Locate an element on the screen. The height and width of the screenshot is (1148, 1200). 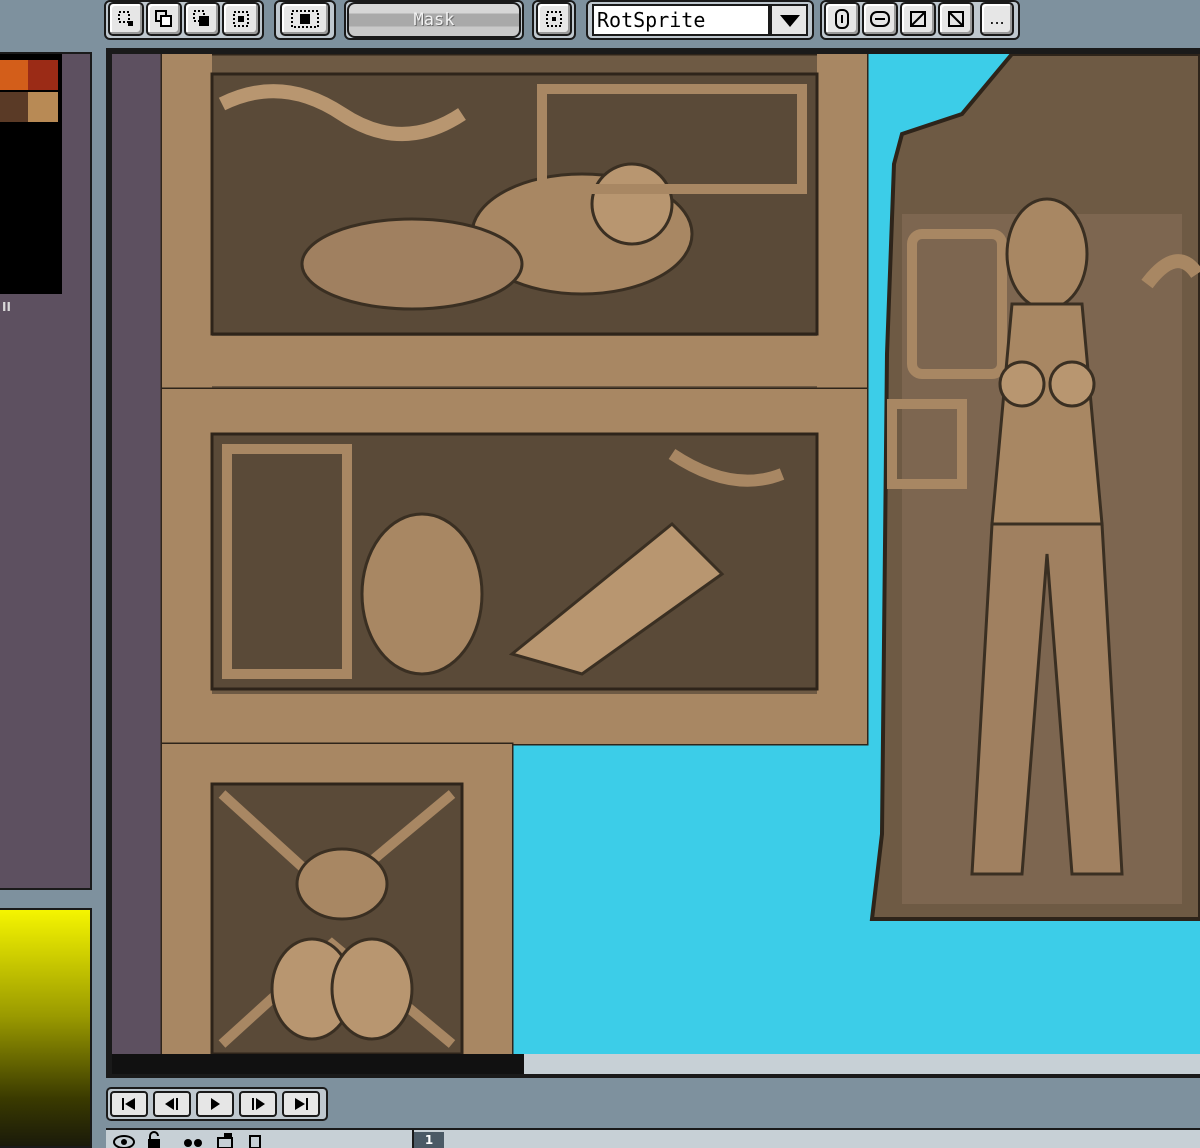
intersect-selection-button is located at coordinates (241, 19).